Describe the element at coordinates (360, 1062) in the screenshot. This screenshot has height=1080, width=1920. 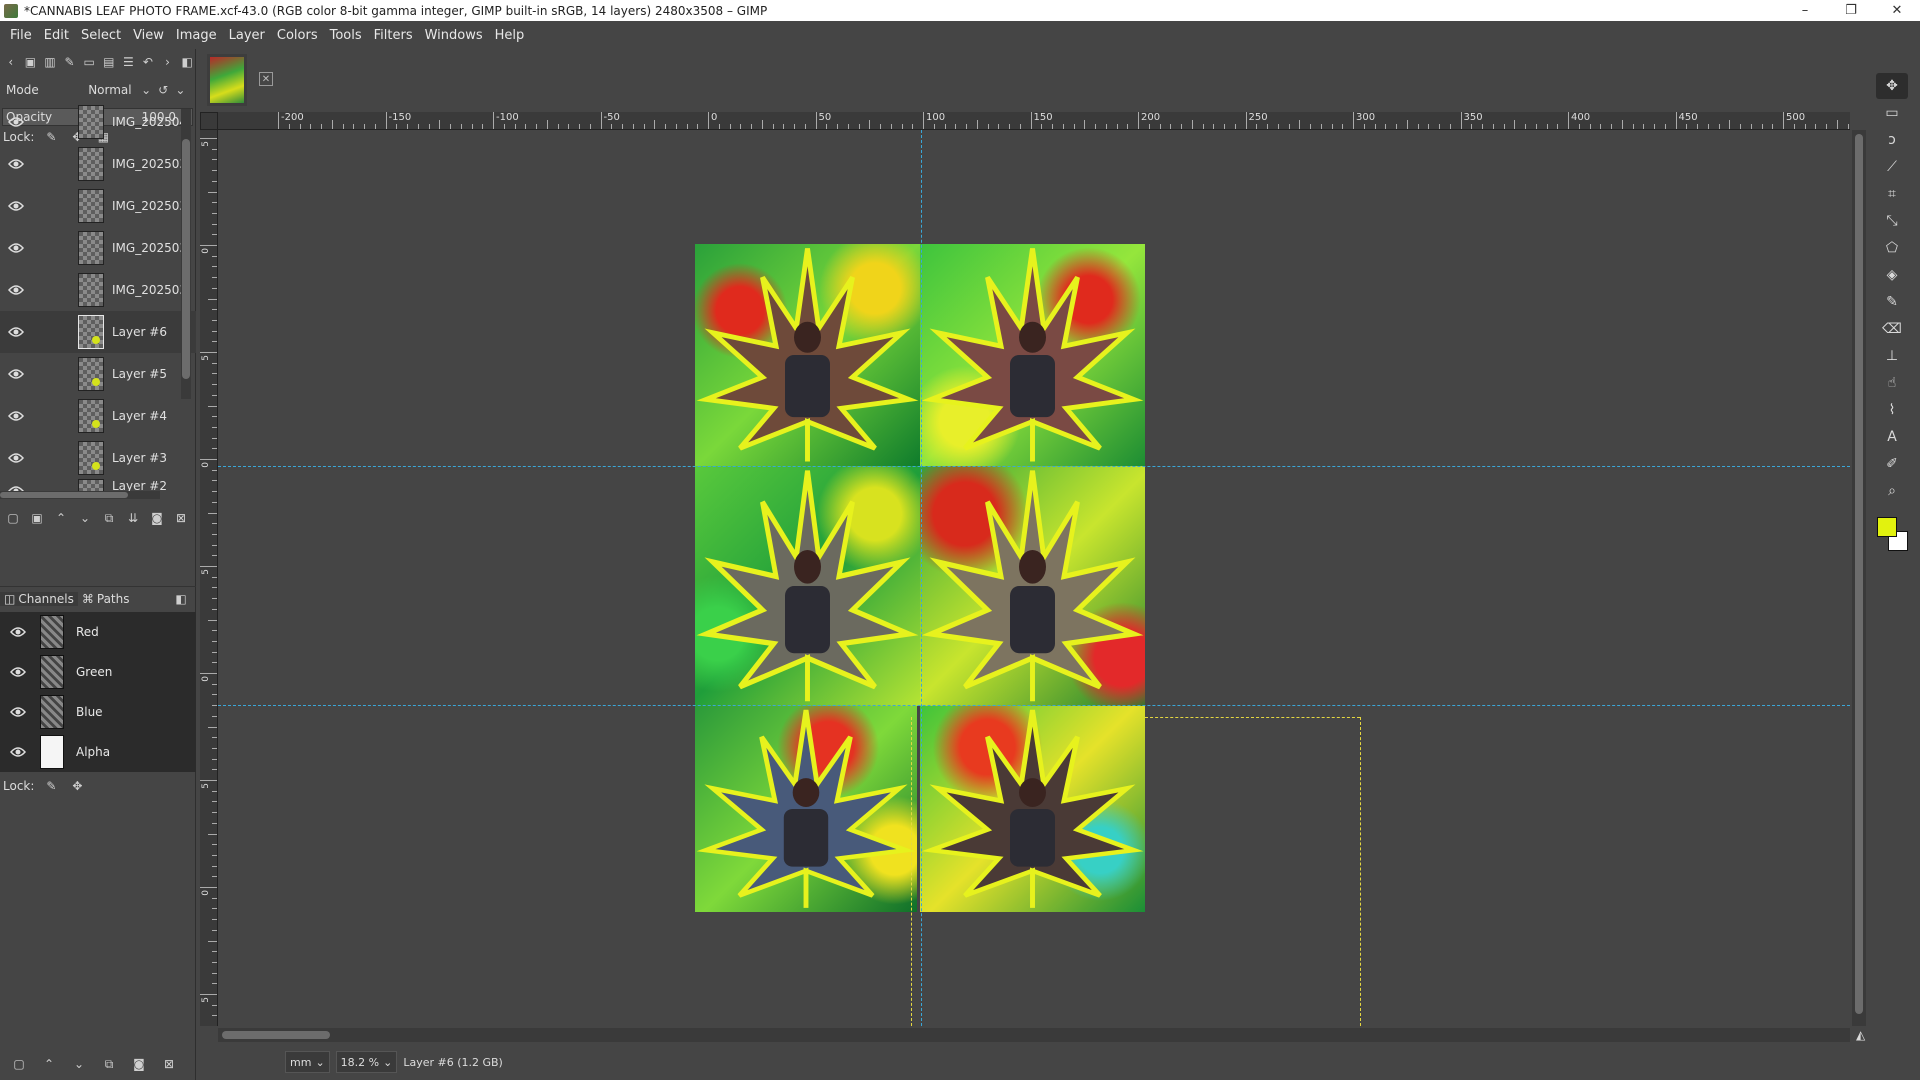
I see `zoom-value: 18.2 %` at that location.